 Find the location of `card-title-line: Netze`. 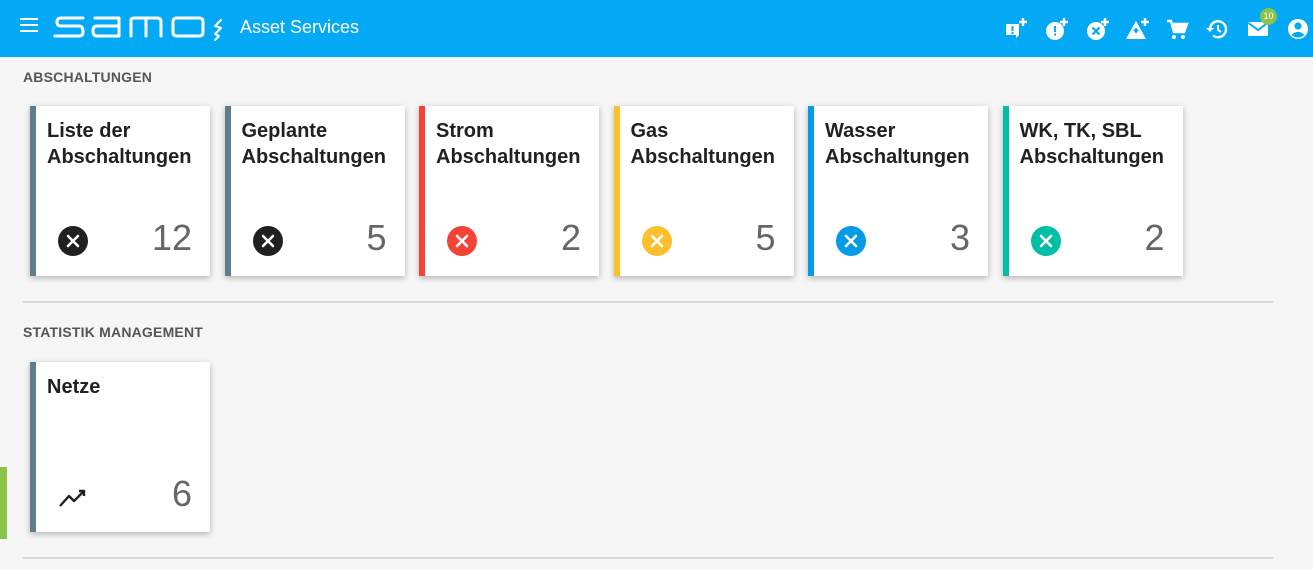

card-title-line: Netze is located at coordinates (74, 387).